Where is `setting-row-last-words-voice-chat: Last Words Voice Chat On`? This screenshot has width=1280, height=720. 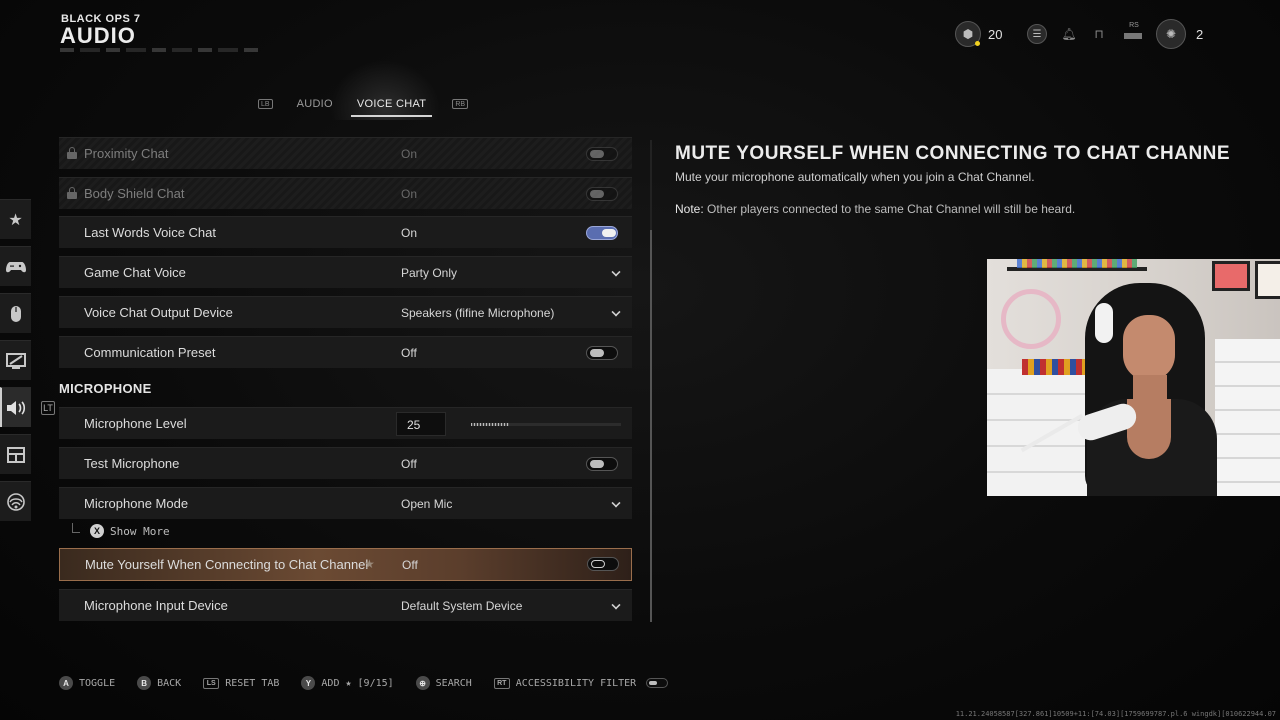
setting-row-last-words-voice-chat: Last Words Voice Chat On is located at coordinates (345, 232).